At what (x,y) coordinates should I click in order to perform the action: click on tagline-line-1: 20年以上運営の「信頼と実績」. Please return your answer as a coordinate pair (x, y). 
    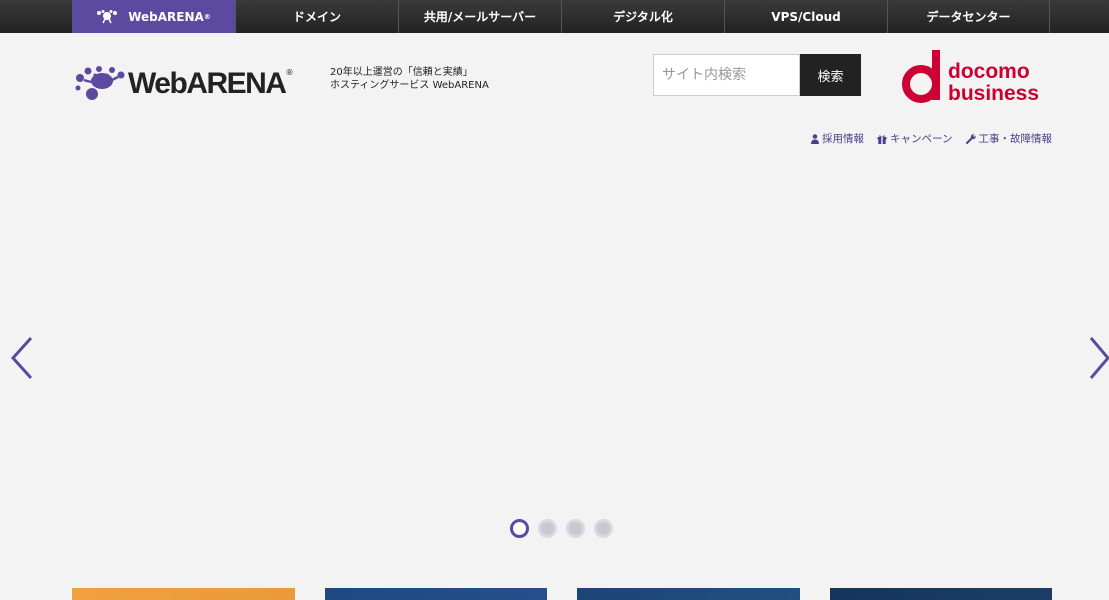
    Looking at the image, I should click on (401, 72).